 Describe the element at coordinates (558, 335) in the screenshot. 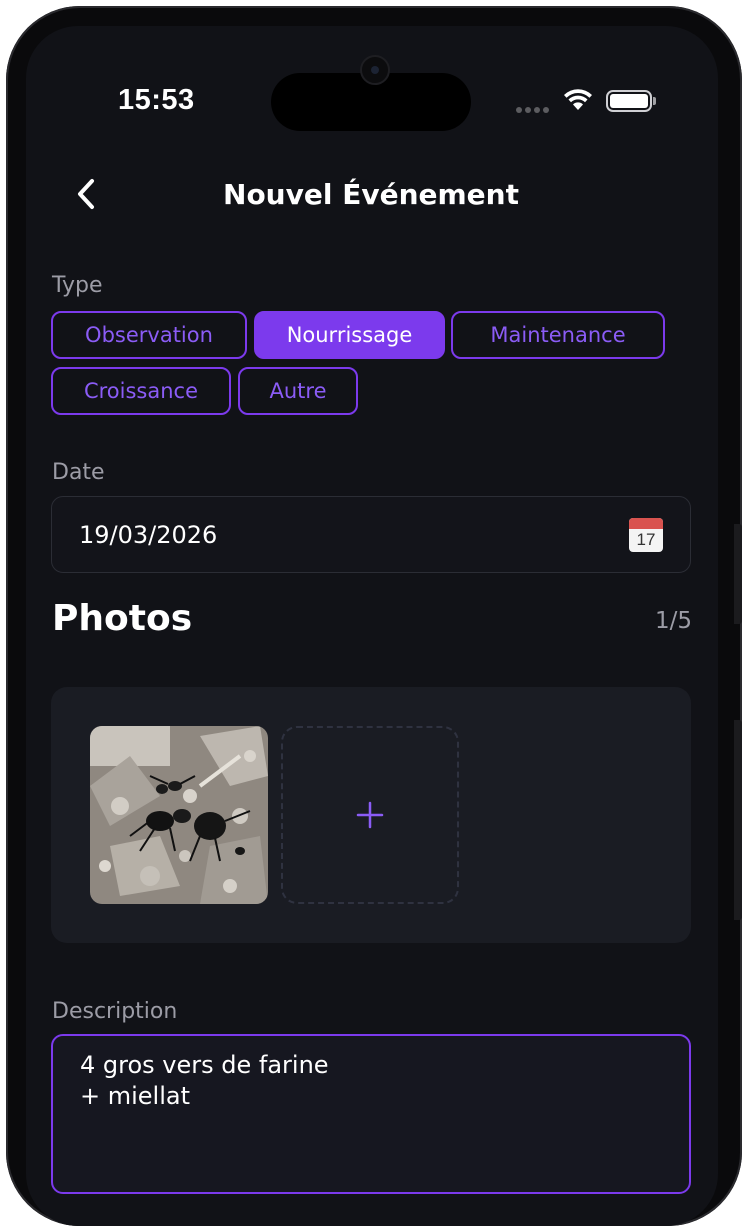

I see `type-chip-maintenance: Maintenance` at that location.